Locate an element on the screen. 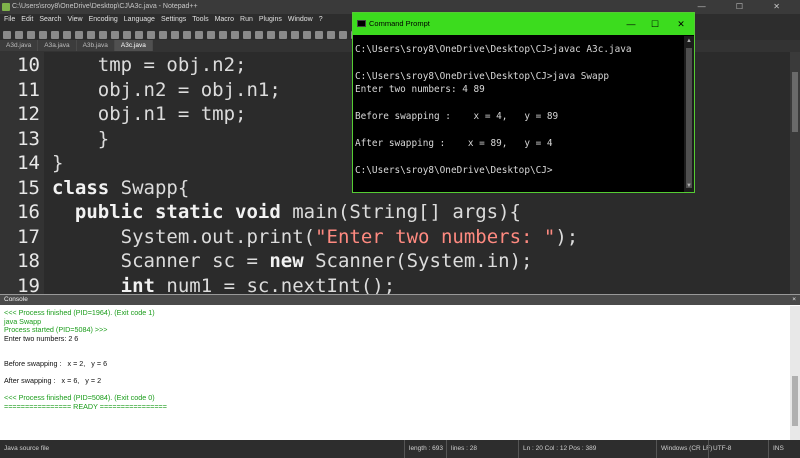 This screenshot has height=458, width=800. menu-item: Run is located at coordinates (246, 19).